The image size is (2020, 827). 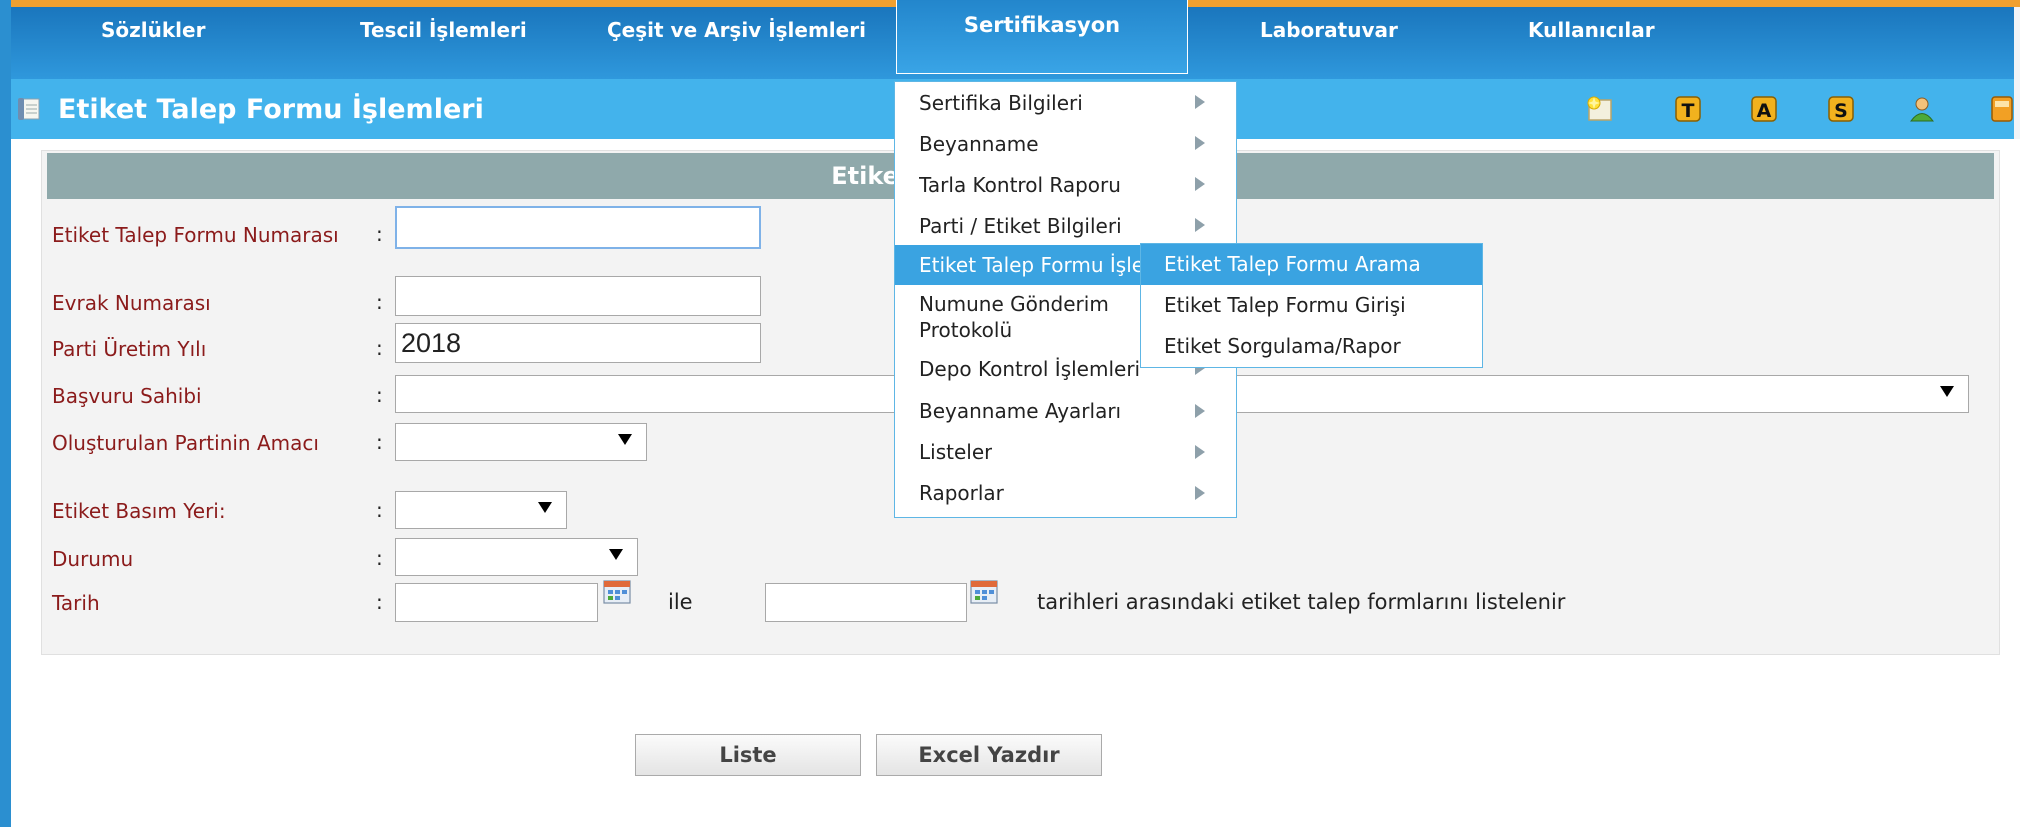 I want to click on menu-item-tarla-kontrol: Tarla Kontrol Raporu, so click(x=1065, y=184).